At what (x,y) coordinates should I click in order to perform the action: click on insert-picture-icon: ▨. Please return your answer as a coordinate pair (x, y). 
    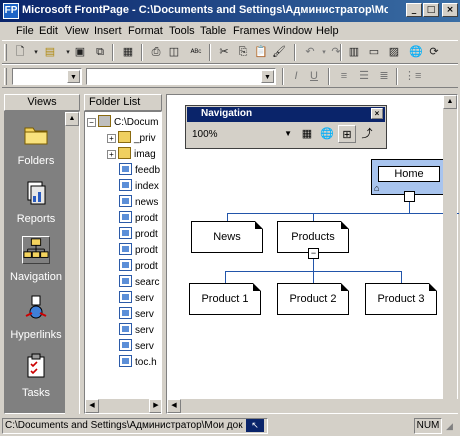
    Looking at the image, I should click on (394, 52).